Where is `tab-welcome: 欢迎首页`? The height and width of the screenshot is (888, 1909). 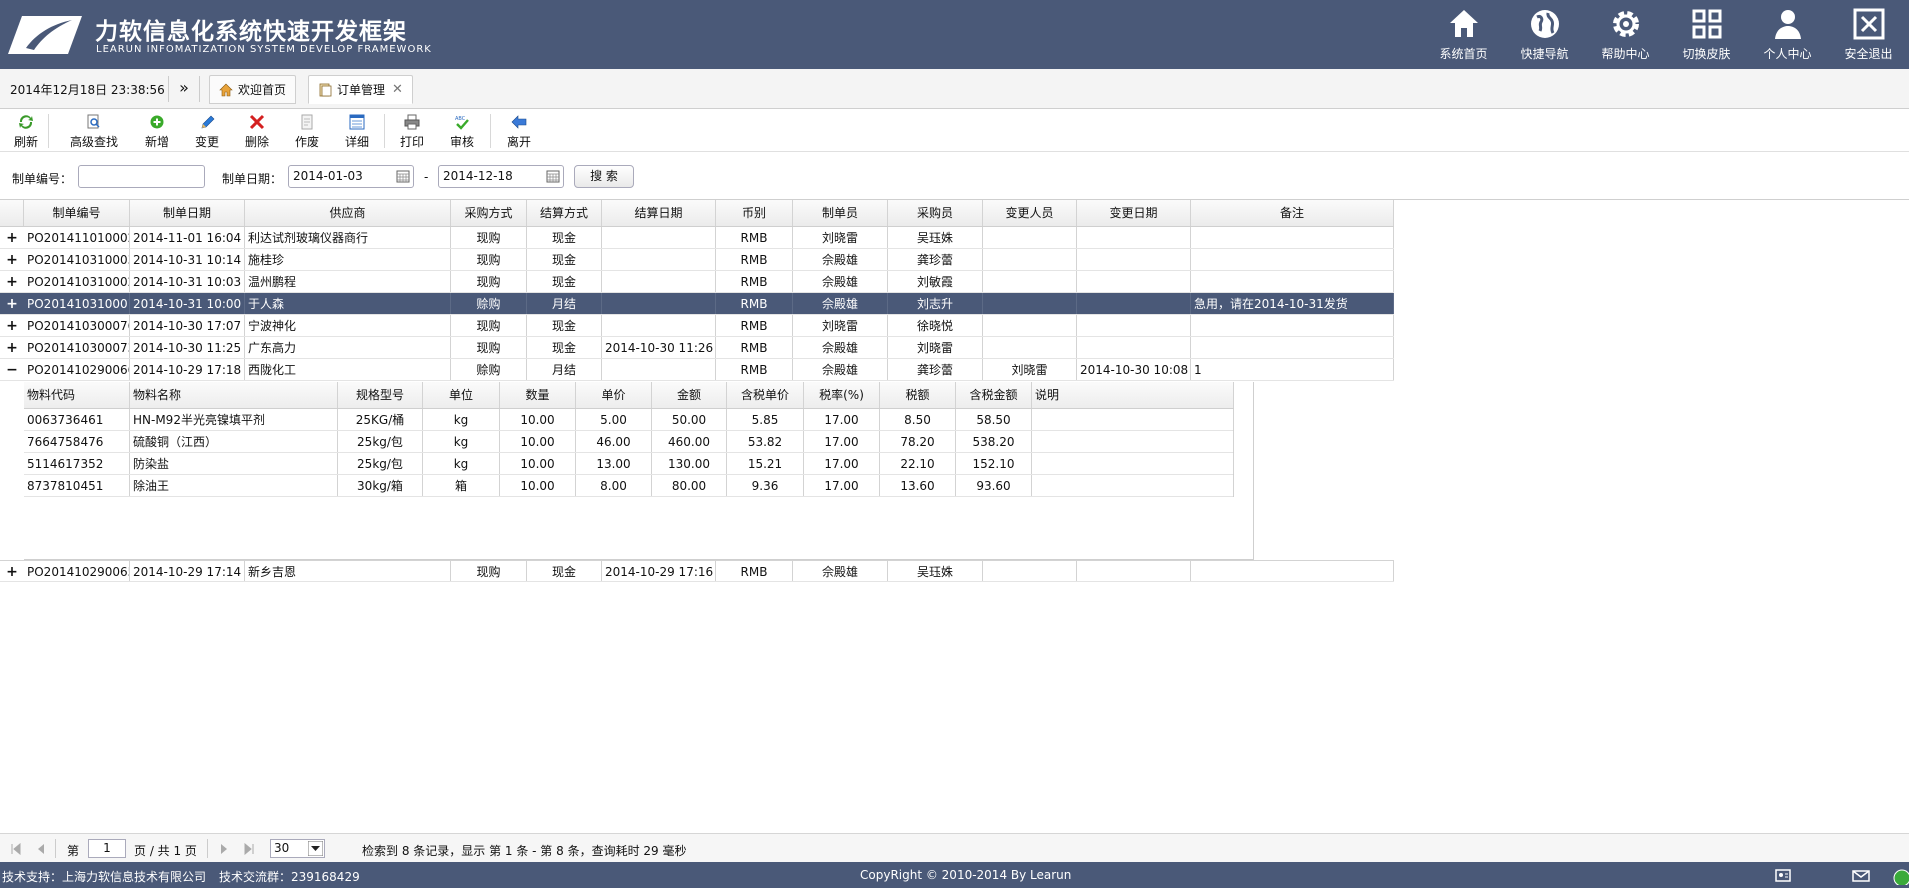 tab-welcome: 欢迎首页 is located at coordinates (253, 89).